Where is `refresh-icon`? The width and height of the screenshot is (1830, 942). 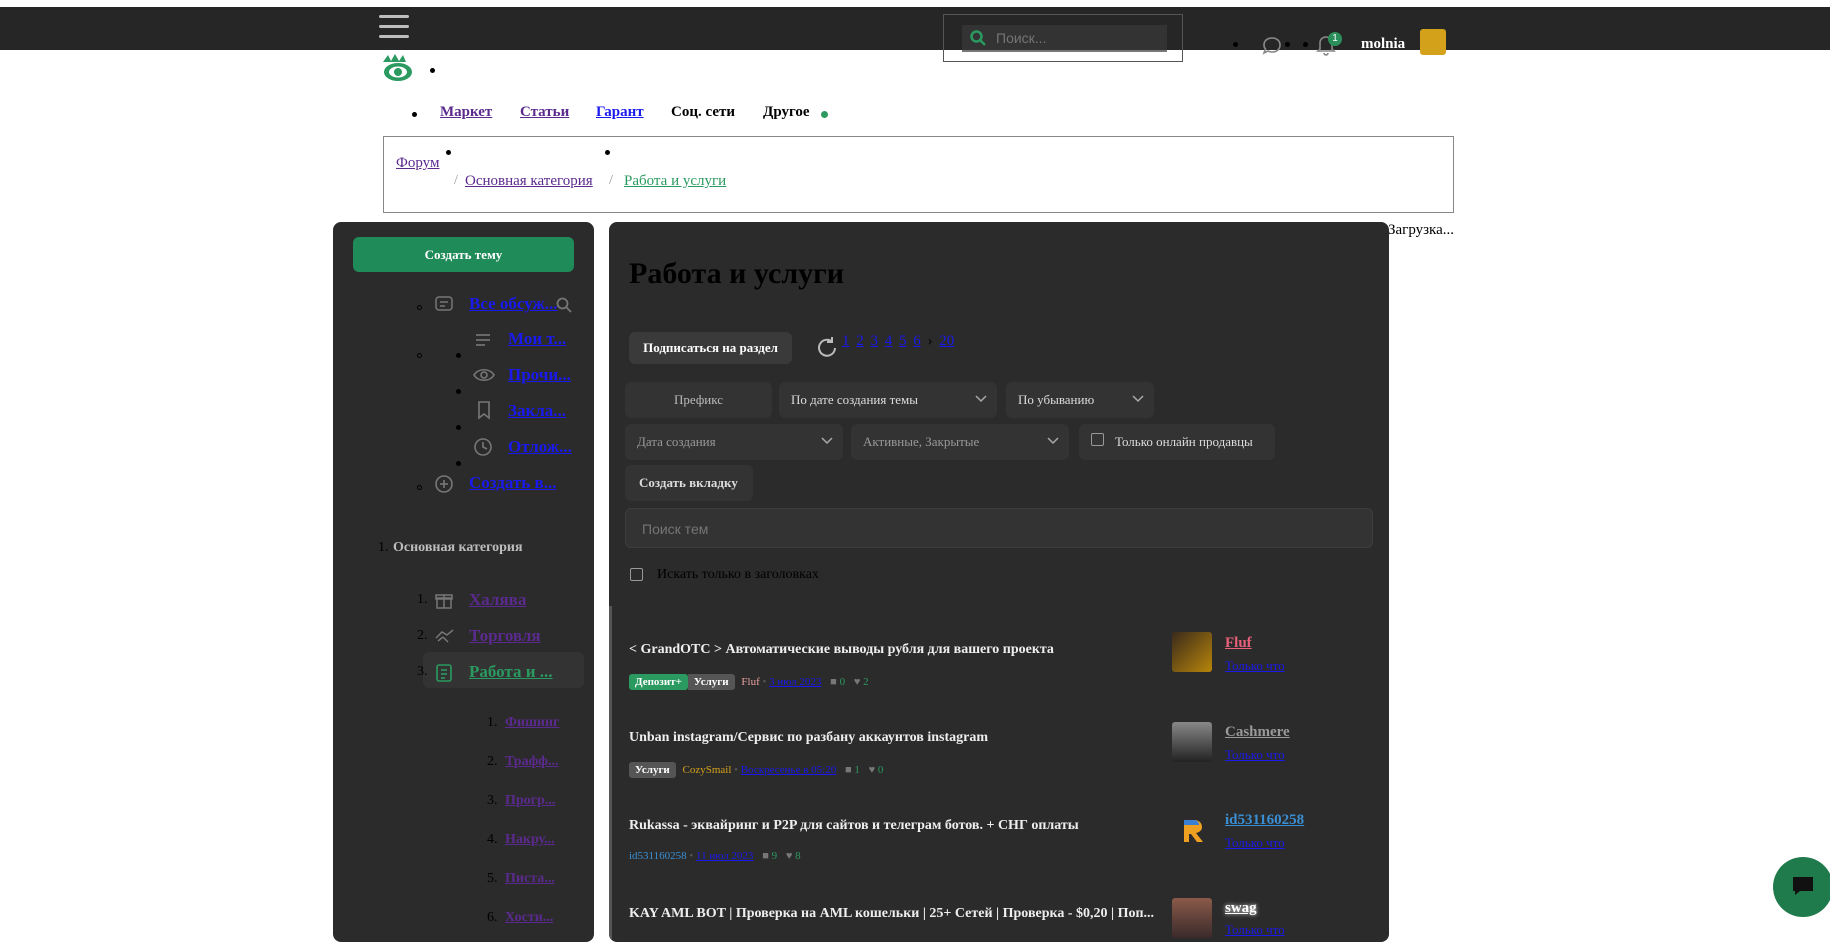 refresh-icon is located at coordinates (827, 348).